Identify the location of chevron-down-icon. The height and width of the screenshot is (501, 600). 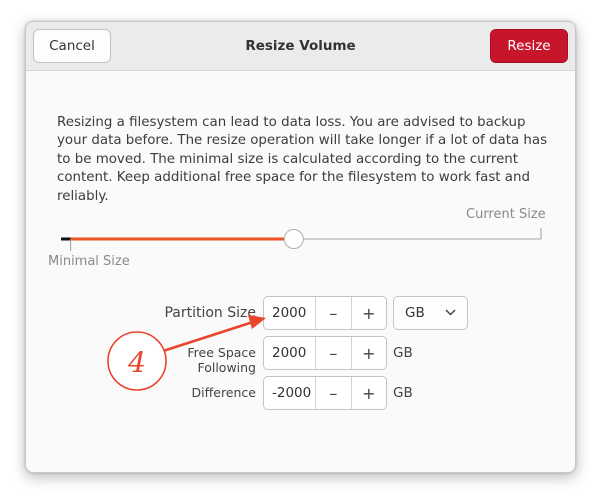
(450, 312).